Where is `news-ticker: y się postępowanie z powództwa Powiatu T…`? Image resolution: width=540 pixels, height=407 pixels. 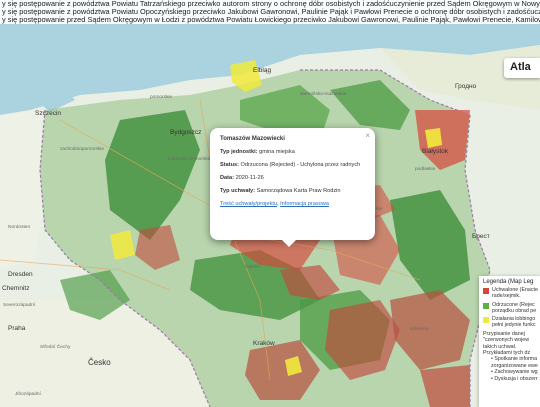 news-ticker: y się postępowanie z powództwa Powiatu T… is located at coordinates (270, 12).